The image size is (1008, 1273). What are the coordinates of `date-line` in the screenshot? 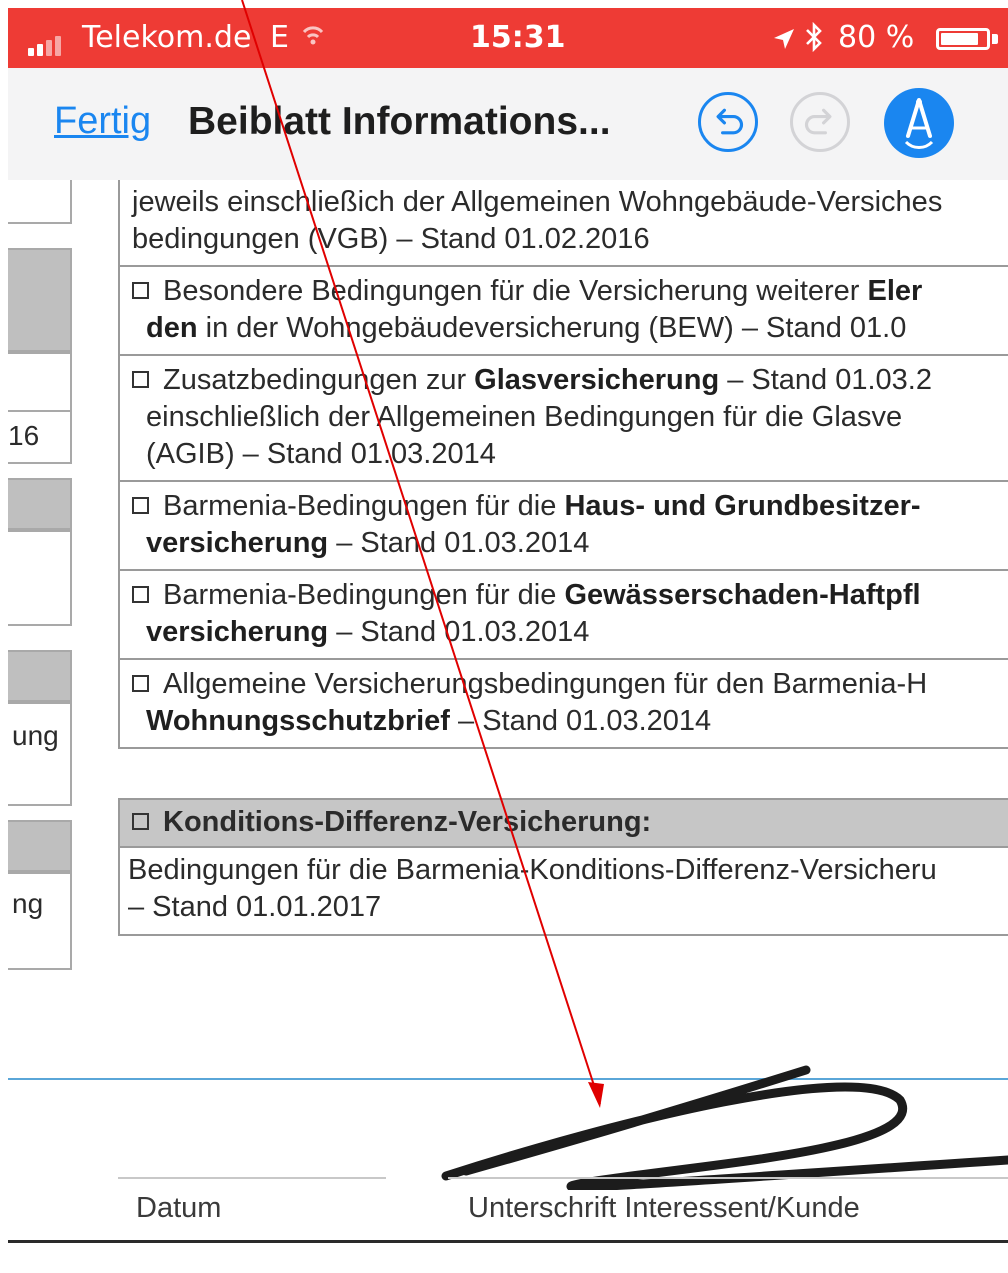 It's located at (252, 1178).